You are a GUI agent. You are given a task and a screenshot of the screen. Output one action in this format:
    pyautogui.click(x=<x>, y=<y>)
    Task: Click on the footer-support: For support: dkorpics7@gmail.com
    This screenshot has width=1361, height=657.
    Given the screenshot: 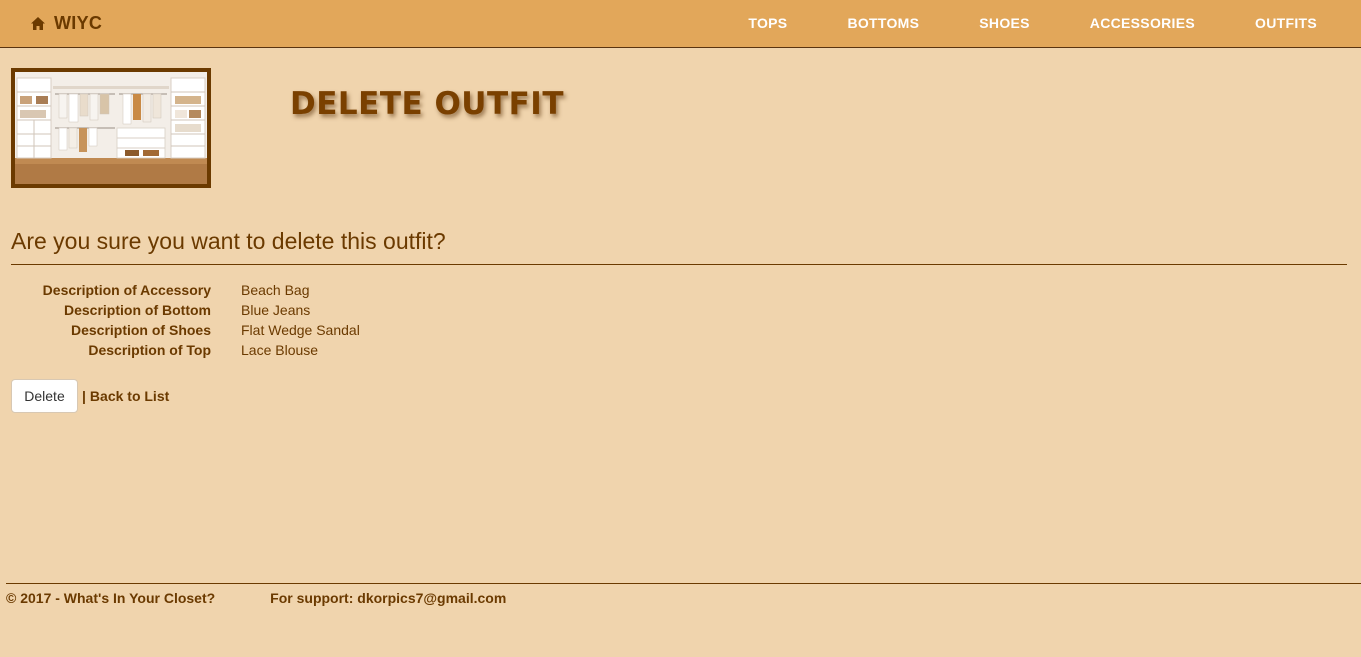 What is the action you would take?
    pyautogui.click(x=388, y=598)
    